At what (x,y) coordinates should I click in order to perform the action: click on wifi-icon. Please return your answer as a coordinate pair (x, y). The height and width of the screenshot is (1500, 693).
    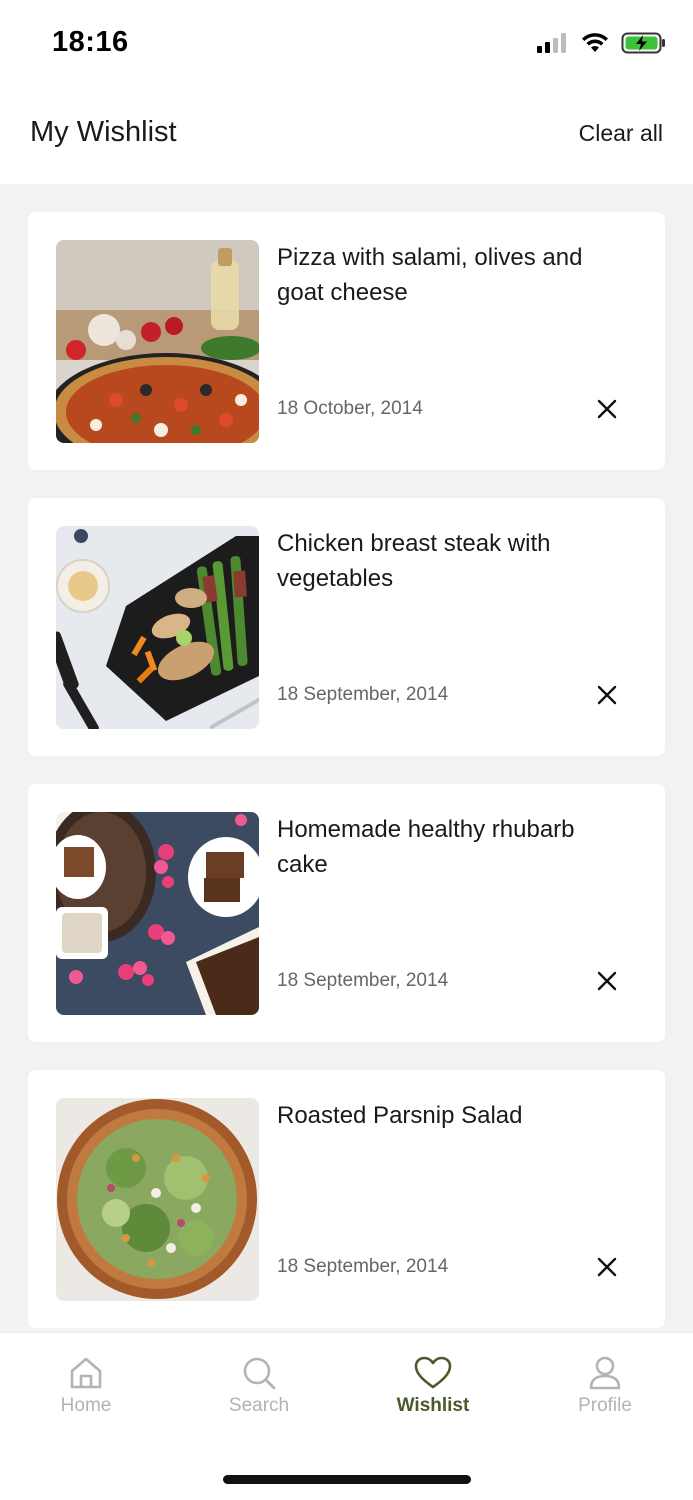
    Looking at the image, I should click on (595, 42).